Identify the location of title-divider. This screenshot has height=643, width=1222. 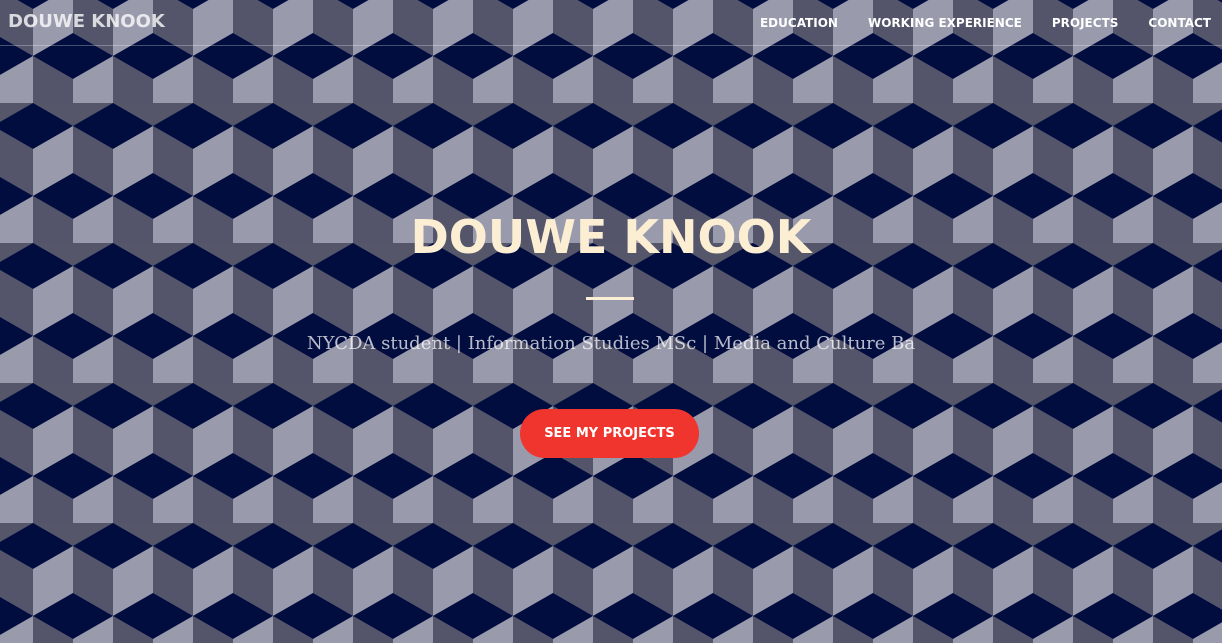
(610, 298).